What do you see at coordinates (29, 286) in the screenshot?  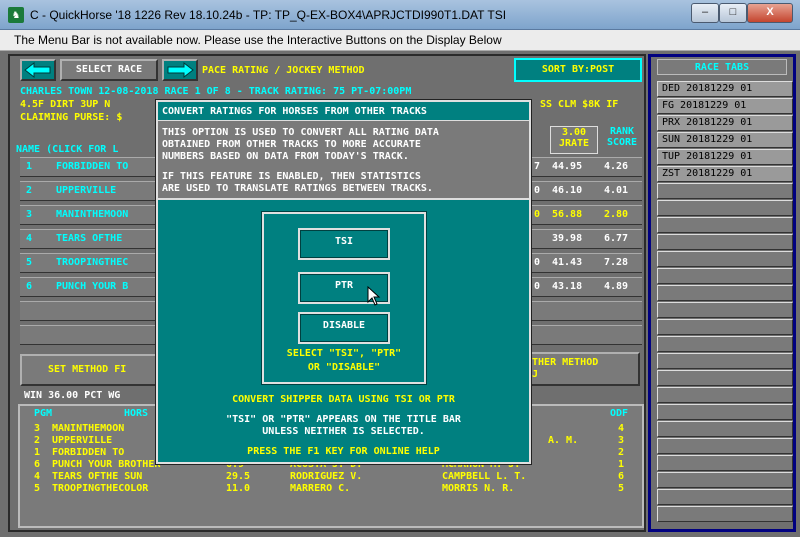 I see `entry-pgm: 6` at bounding box center [29, 286].